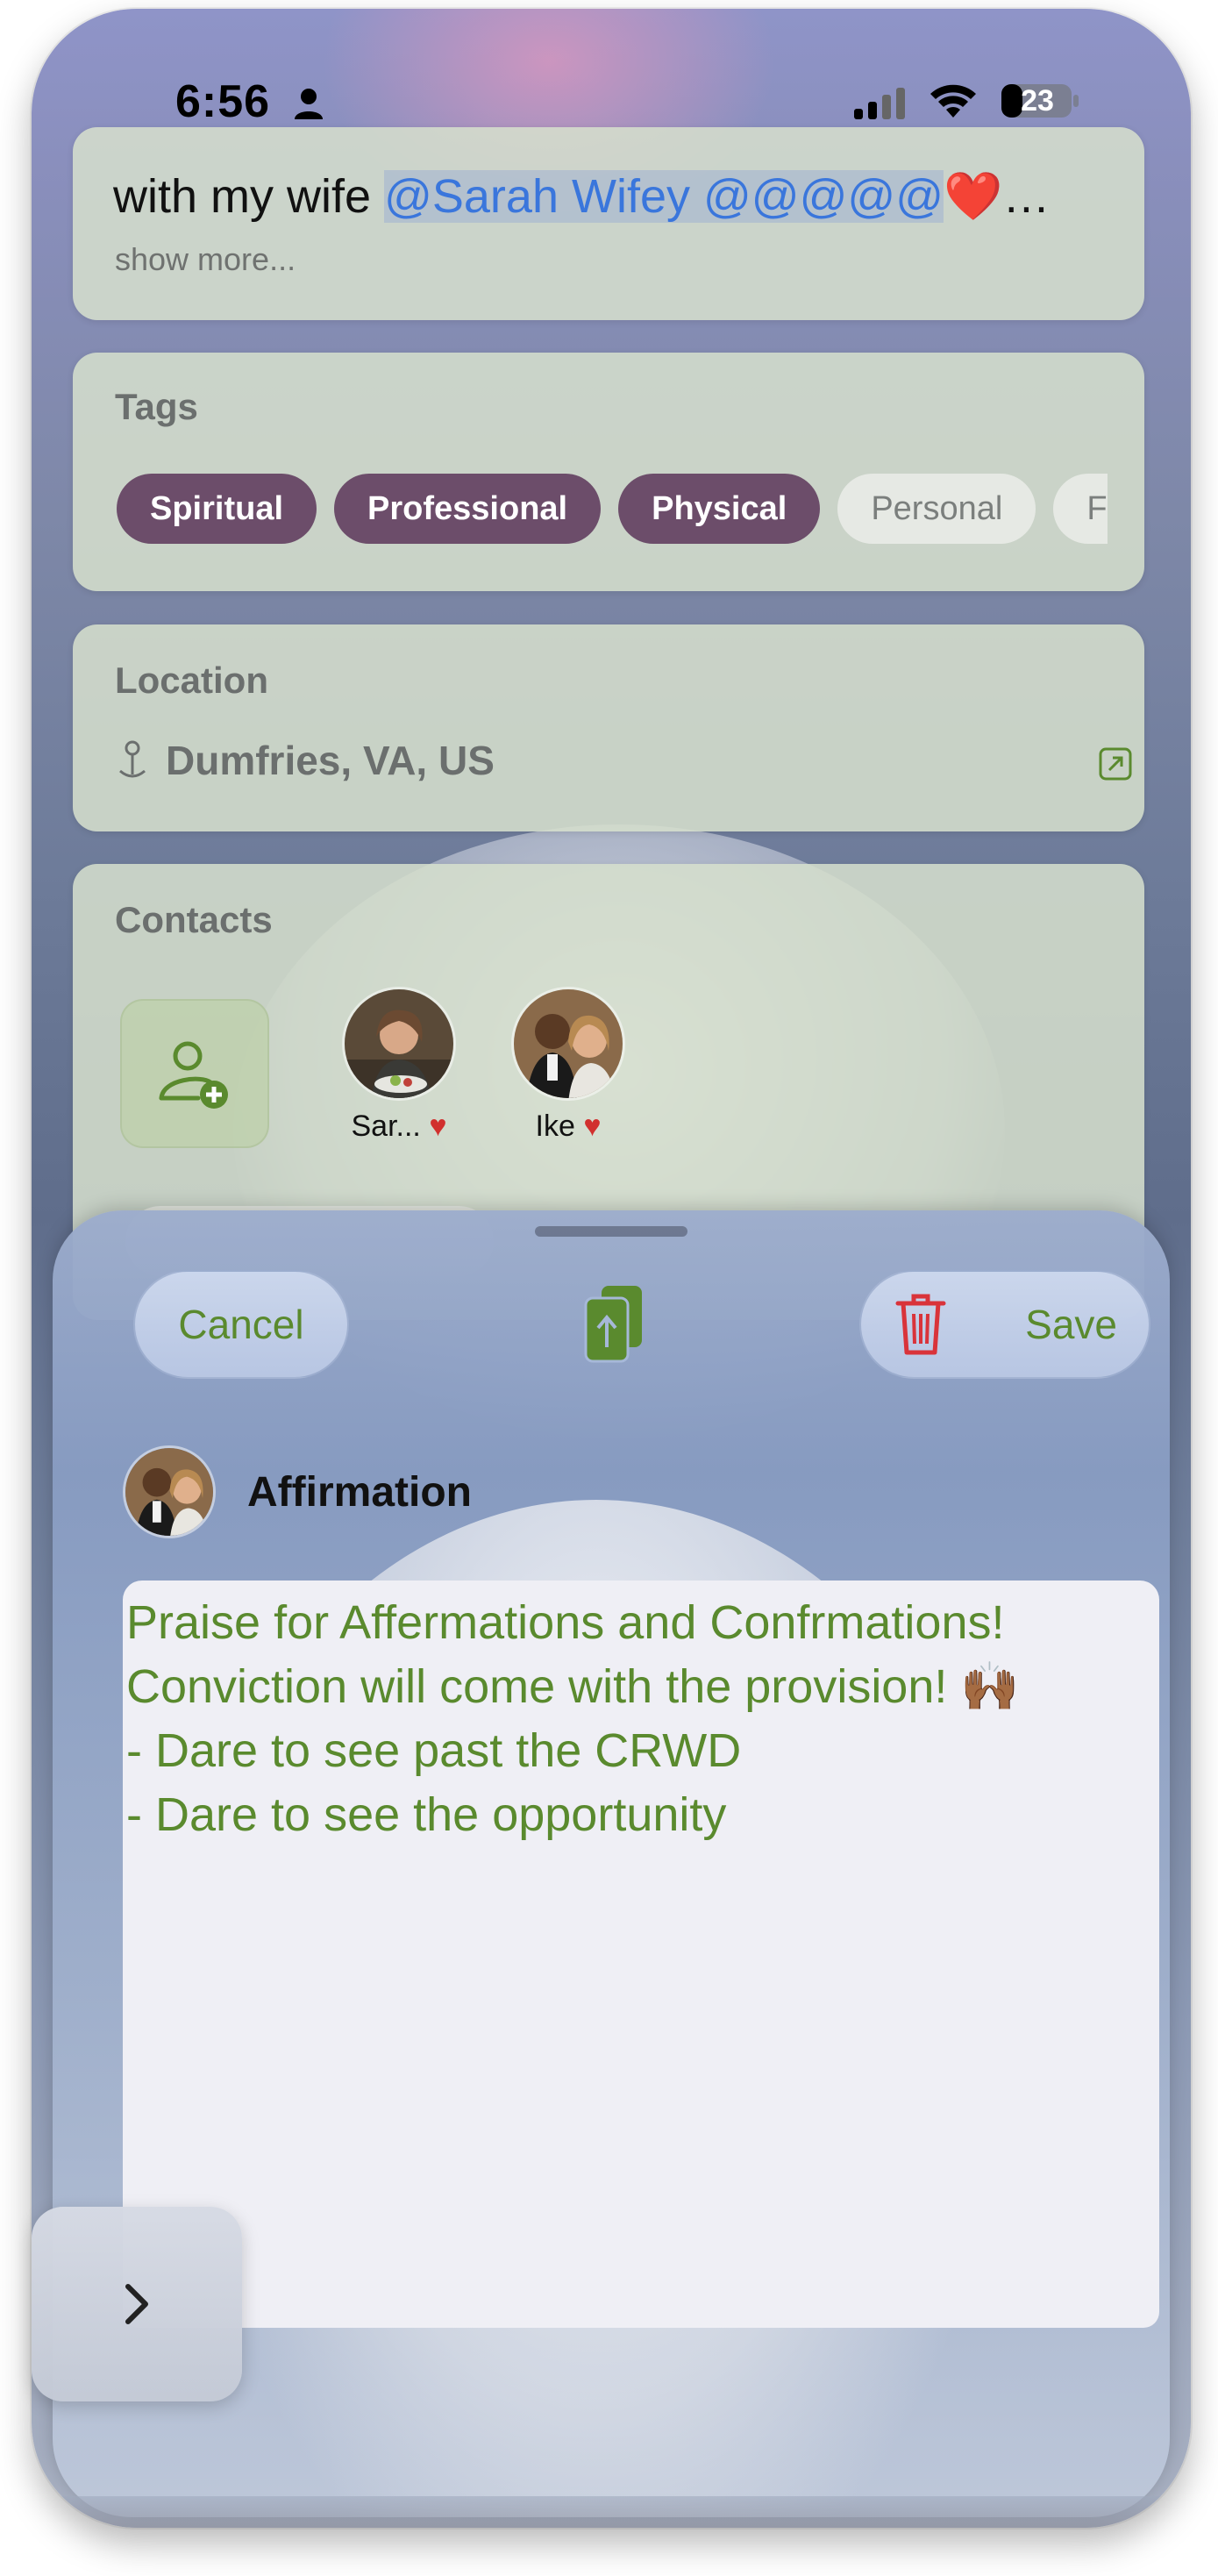 The image size is (1218, 2576). What do you see at coordinates (555, 1127) in the screenshot?
I see `contact-name: Ike` at bounding box center [555, 1127].